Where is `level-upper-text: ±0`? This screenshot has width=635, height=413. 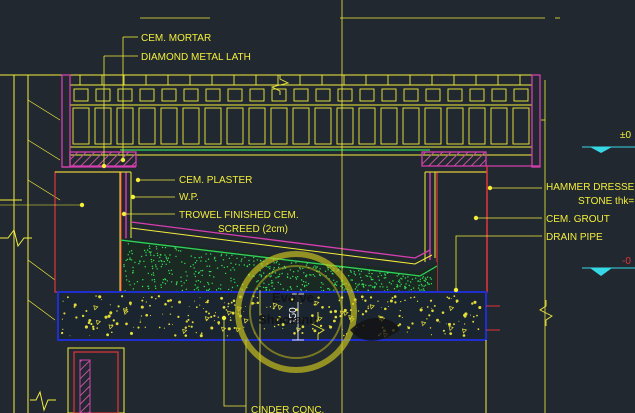
level-upper-text: ±0 is located at coordinates (625, 135).